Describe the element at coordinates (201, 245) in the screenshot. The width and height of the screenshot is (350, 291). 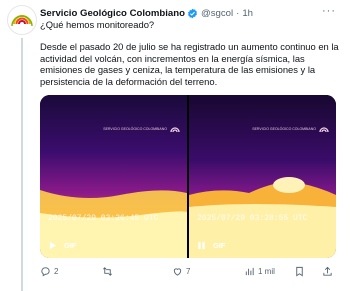
I see `pause-icon` at that location.